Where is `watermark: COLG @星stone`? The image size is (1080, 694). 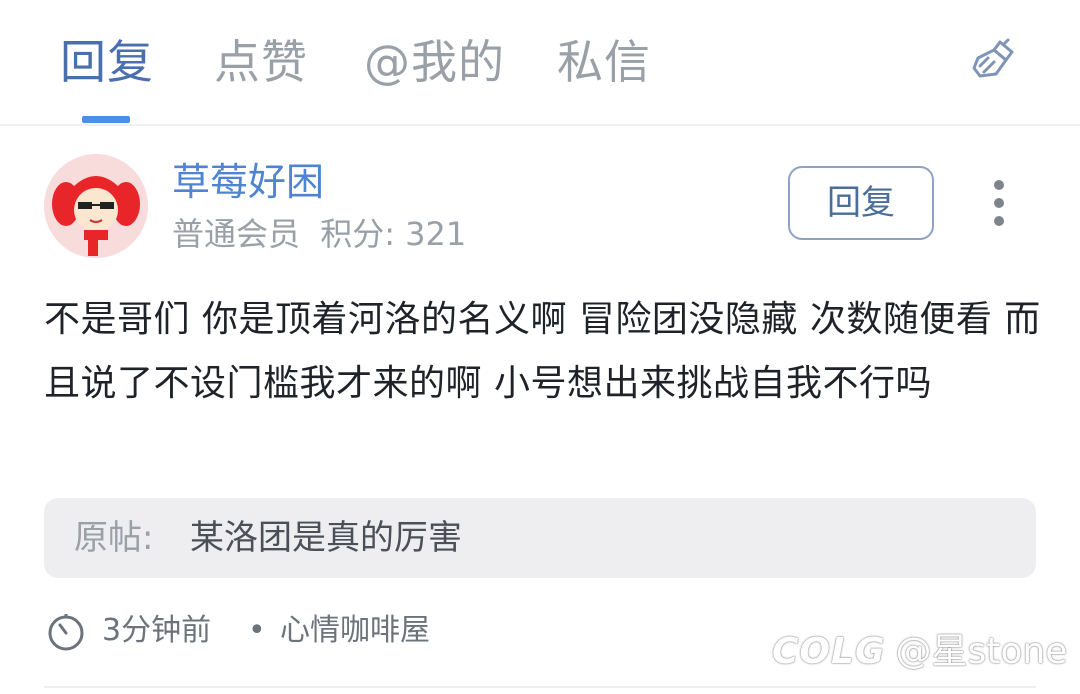 watermark: COLG @星stone is located at coordinates (919, 652).